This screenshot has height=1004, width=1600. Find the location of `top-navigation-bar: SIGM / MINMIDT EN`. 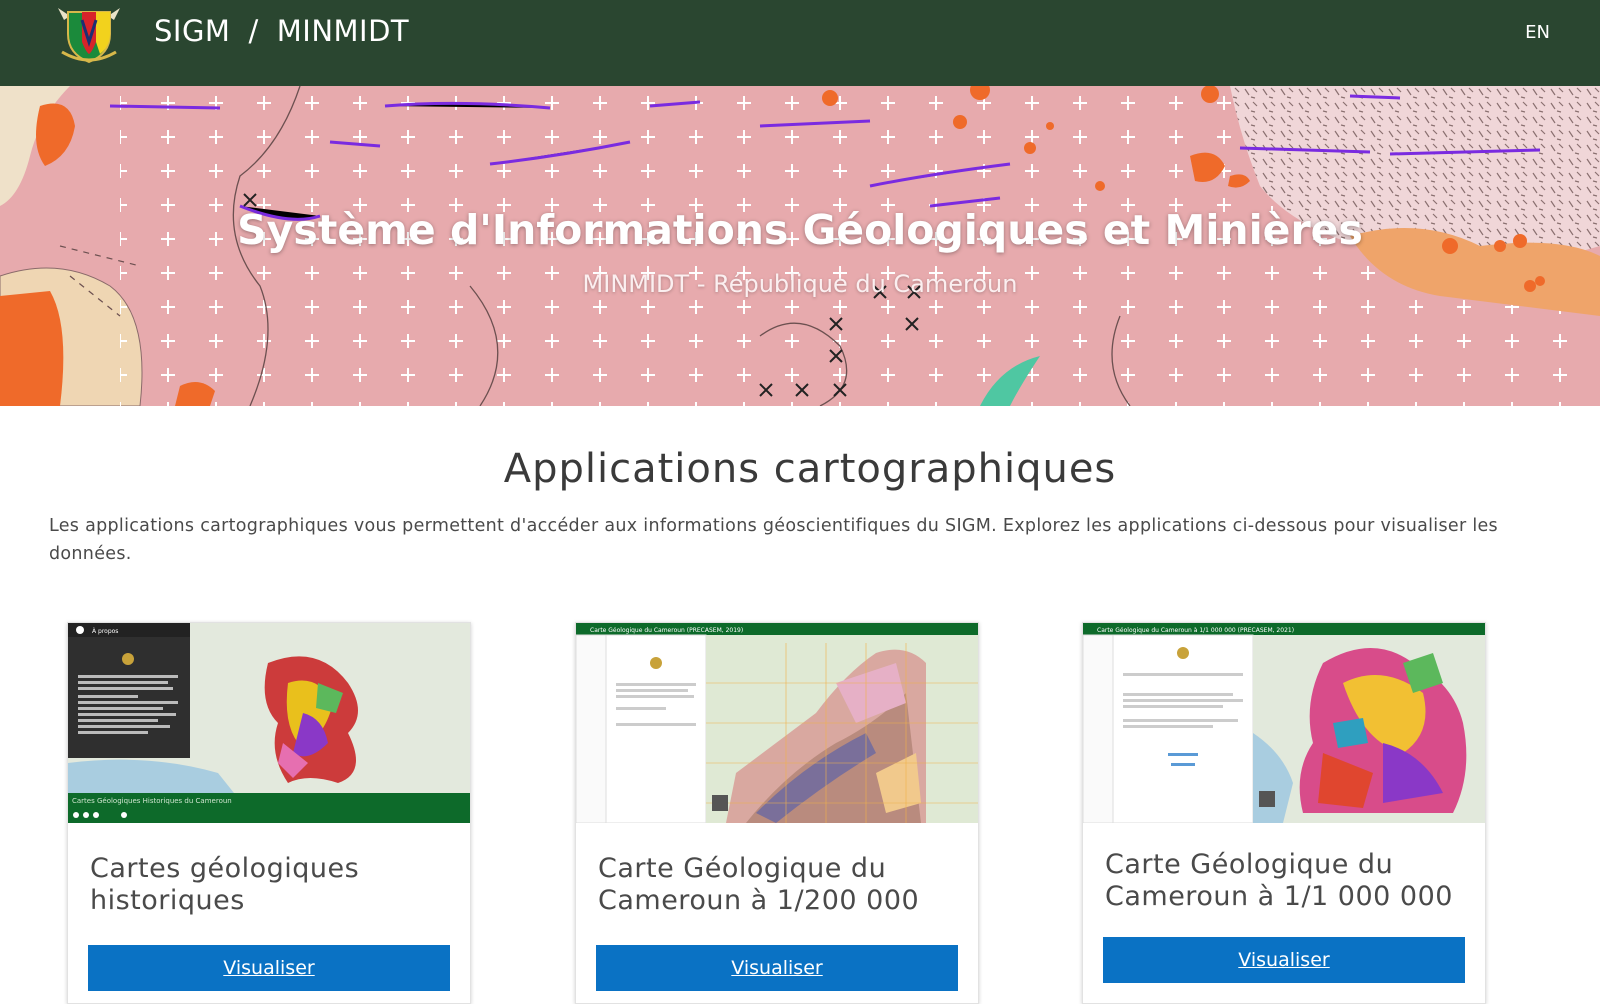

top-navigation-bar: SIGM / MINMIDT EN is located at coordinates (800, 43).